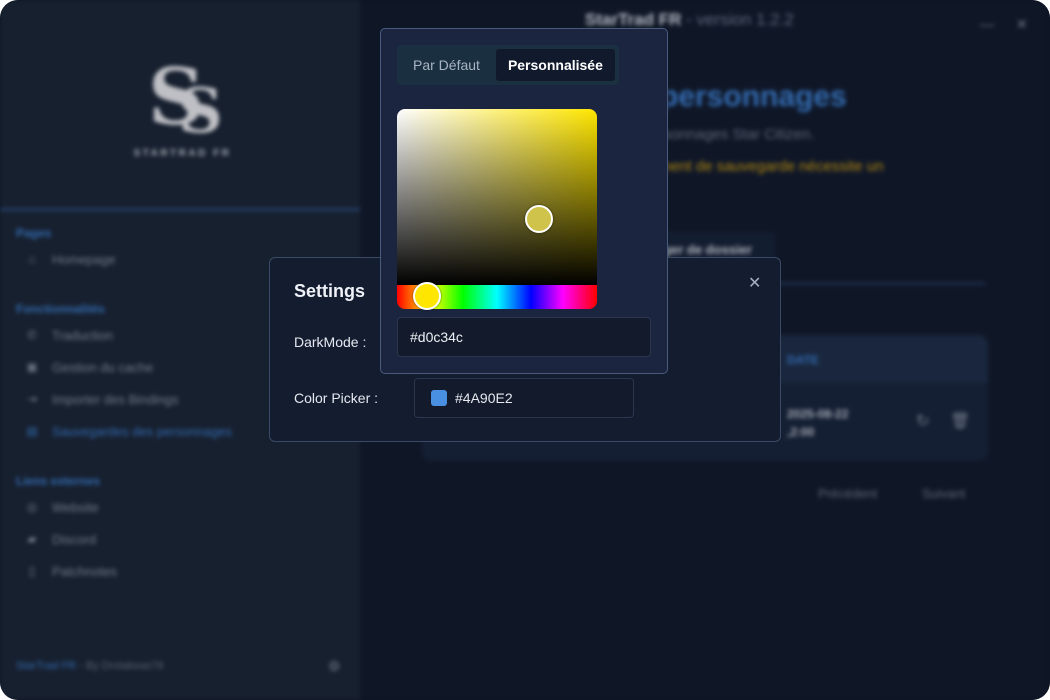  Describe the element at coordinates (539, 219) in the screenshot. I see `saturation-handle` at that location.